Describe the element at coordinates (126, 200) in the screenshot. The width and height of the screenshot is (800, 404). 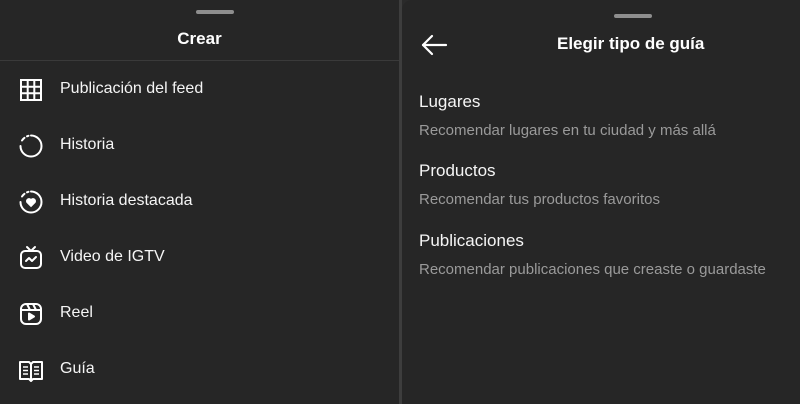
I see `menu-item-label: Historia destacada` at that location.